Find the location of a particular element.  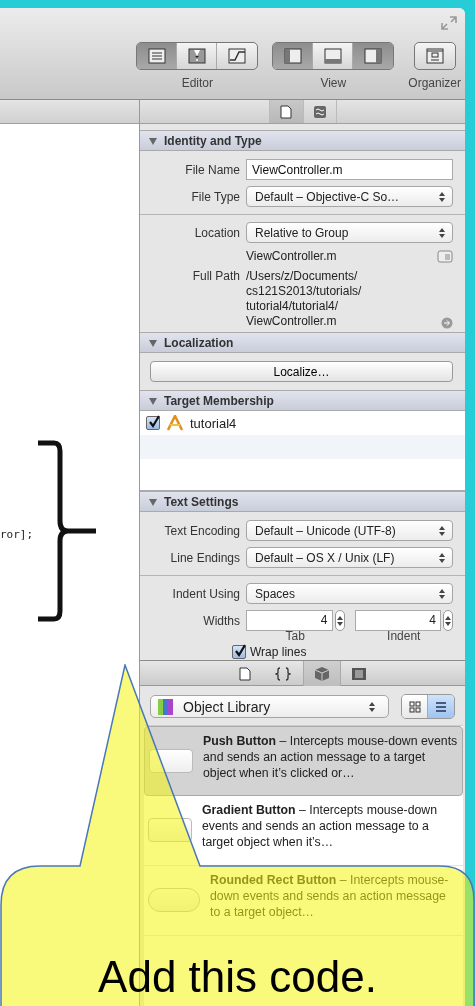

right-panel-icon is located at coordinates (373, 56).